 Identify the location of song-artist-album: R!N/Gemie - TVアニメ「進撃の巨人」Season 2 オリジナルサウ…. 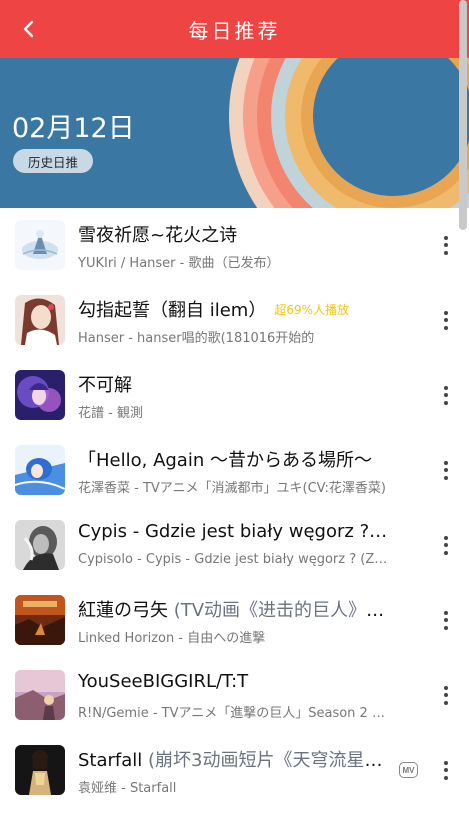
(233, 713).